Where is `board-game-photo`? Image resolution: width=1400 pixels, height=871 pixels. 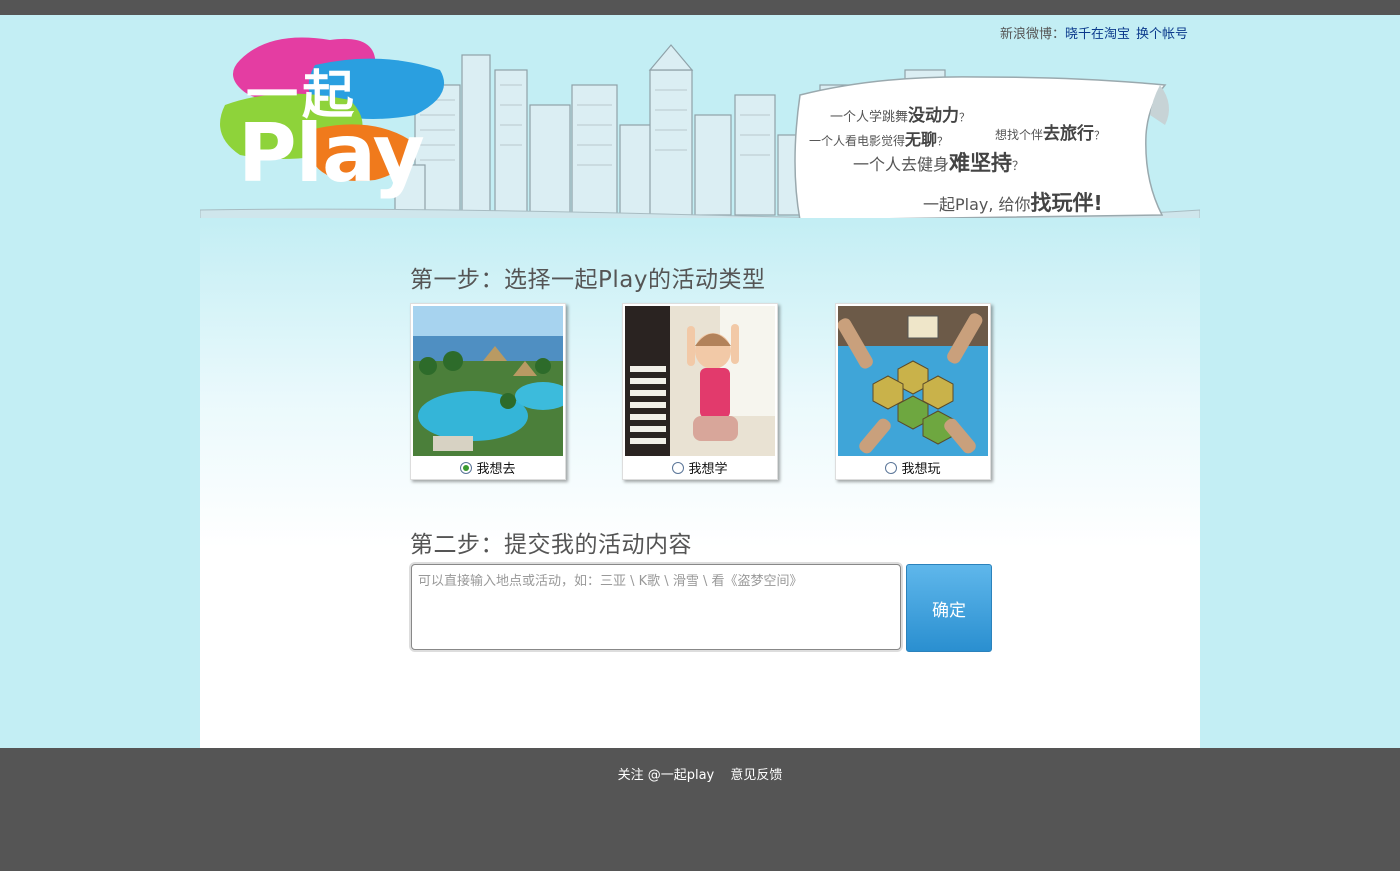
board-game-photo is located at coordinates (913, 381).